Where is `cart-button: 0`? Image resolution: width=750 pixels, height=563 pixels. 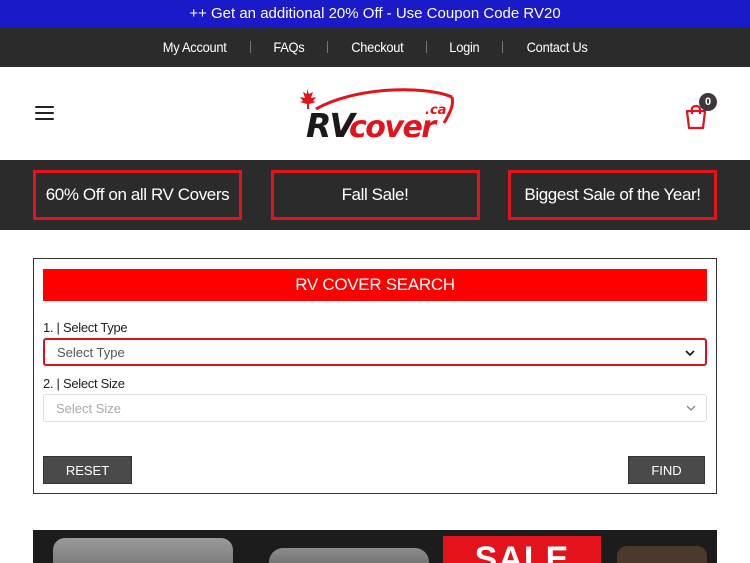 cart-button: 0 is located at coordinates (699, 112).